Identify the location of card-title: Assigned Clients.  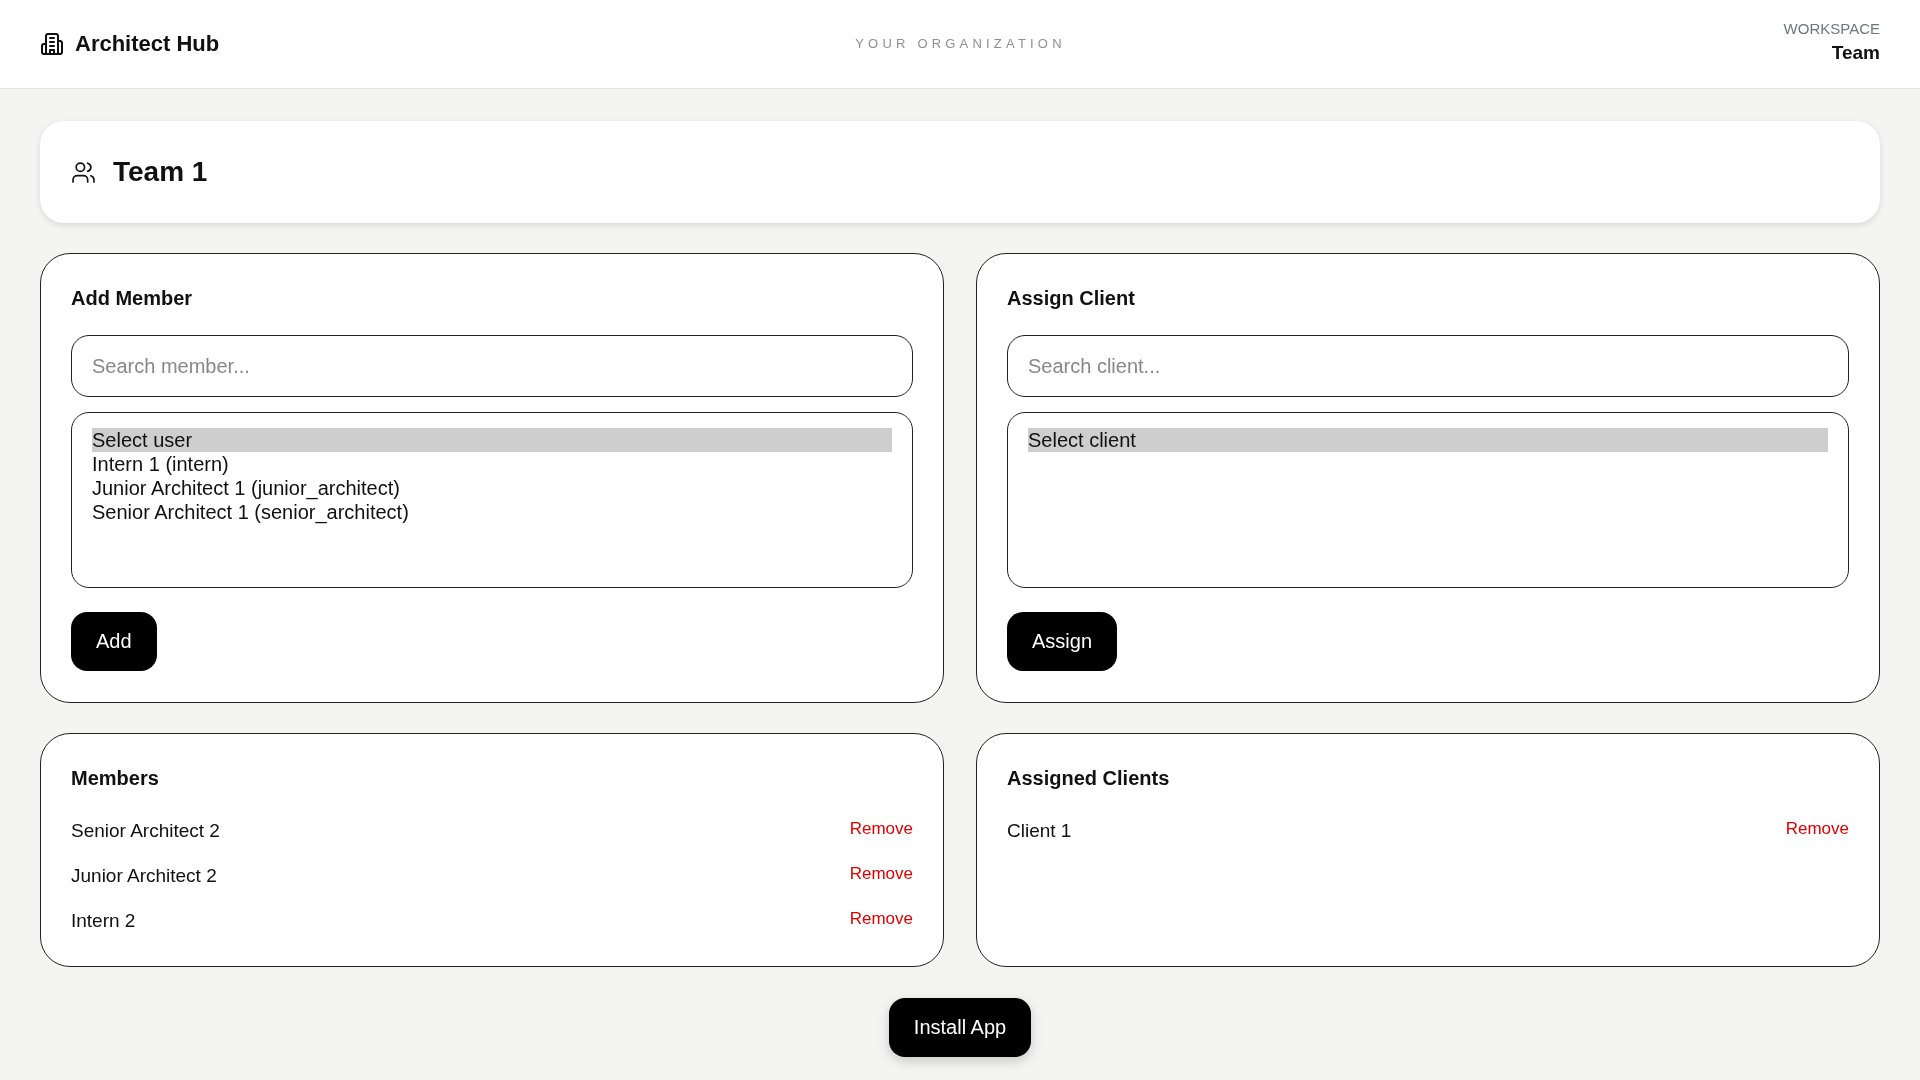
(1088, 778).